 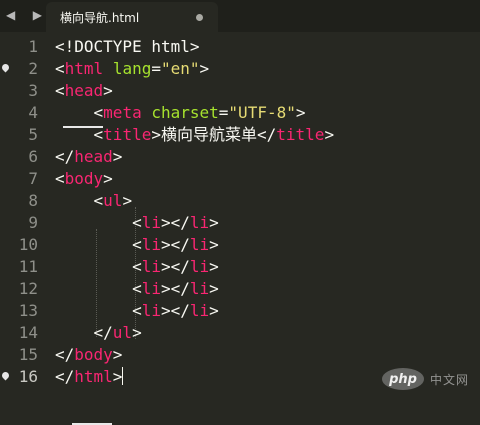 I want to click on code-line: 11 <li></li>, so click(x=240, y=267).